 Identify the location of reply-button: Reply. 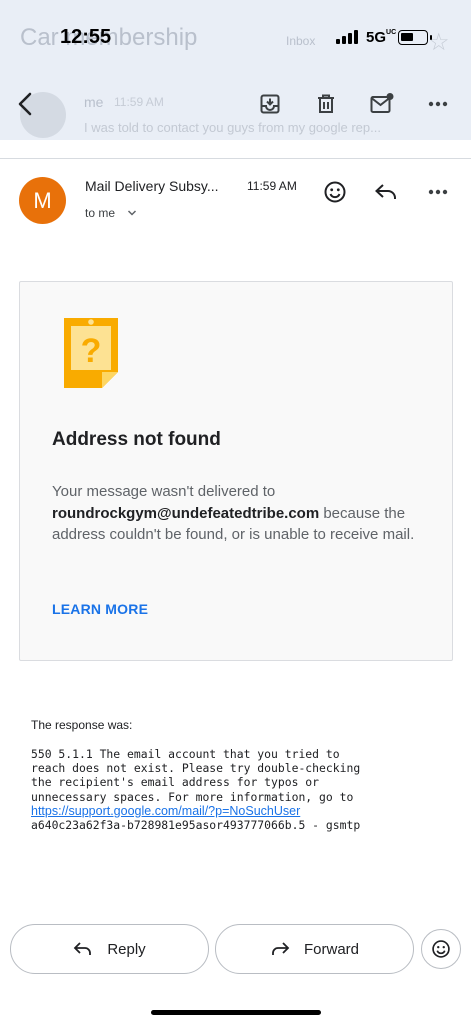
(109, 949).